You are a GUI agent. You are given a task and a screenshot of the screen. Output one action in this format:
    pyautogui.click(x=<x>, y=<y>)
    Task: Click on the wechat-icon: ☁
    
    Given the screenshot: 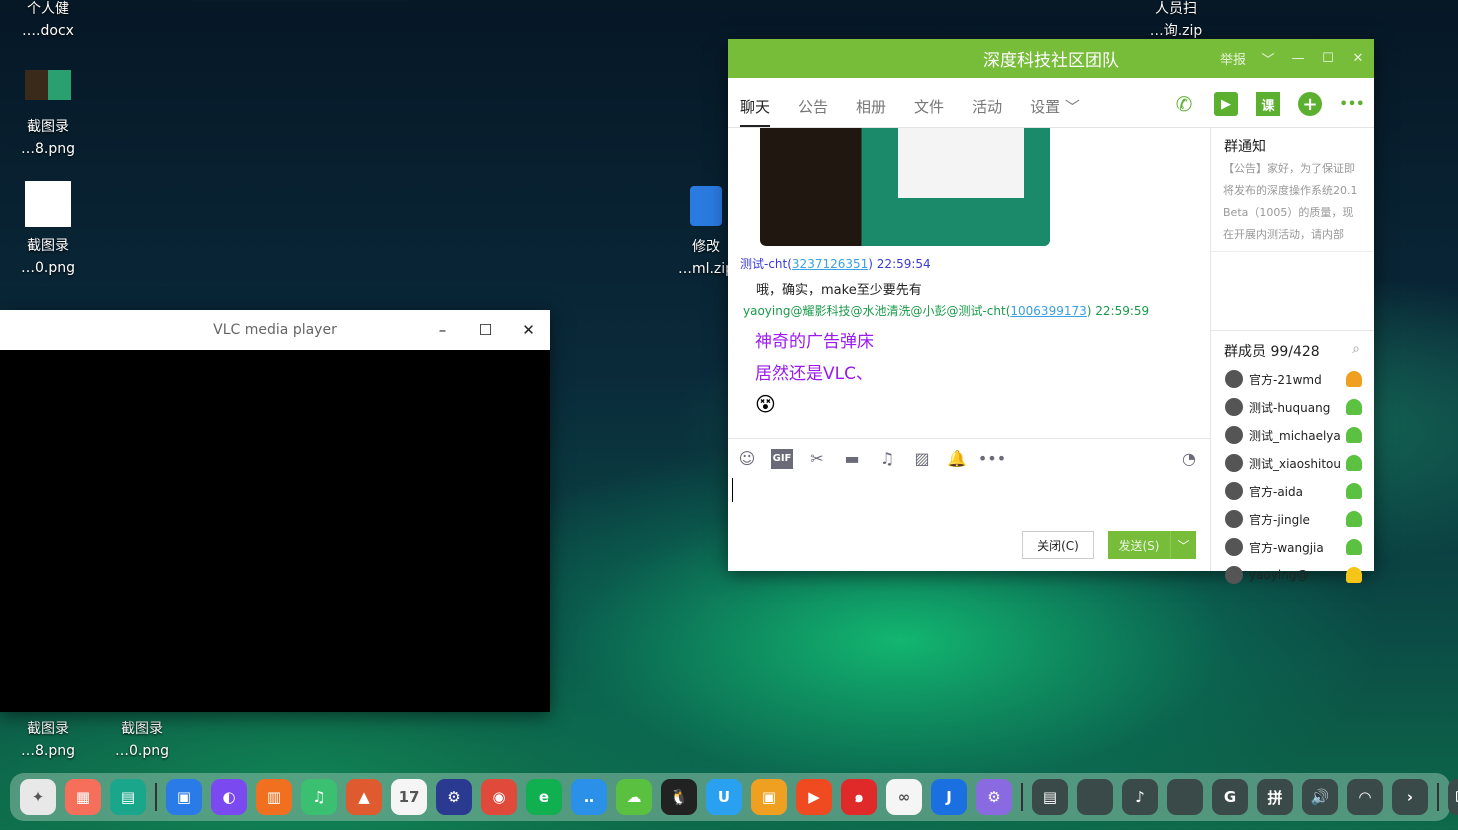 What is the action you would take?
    pyautogui.click(x=634, y=797)
    